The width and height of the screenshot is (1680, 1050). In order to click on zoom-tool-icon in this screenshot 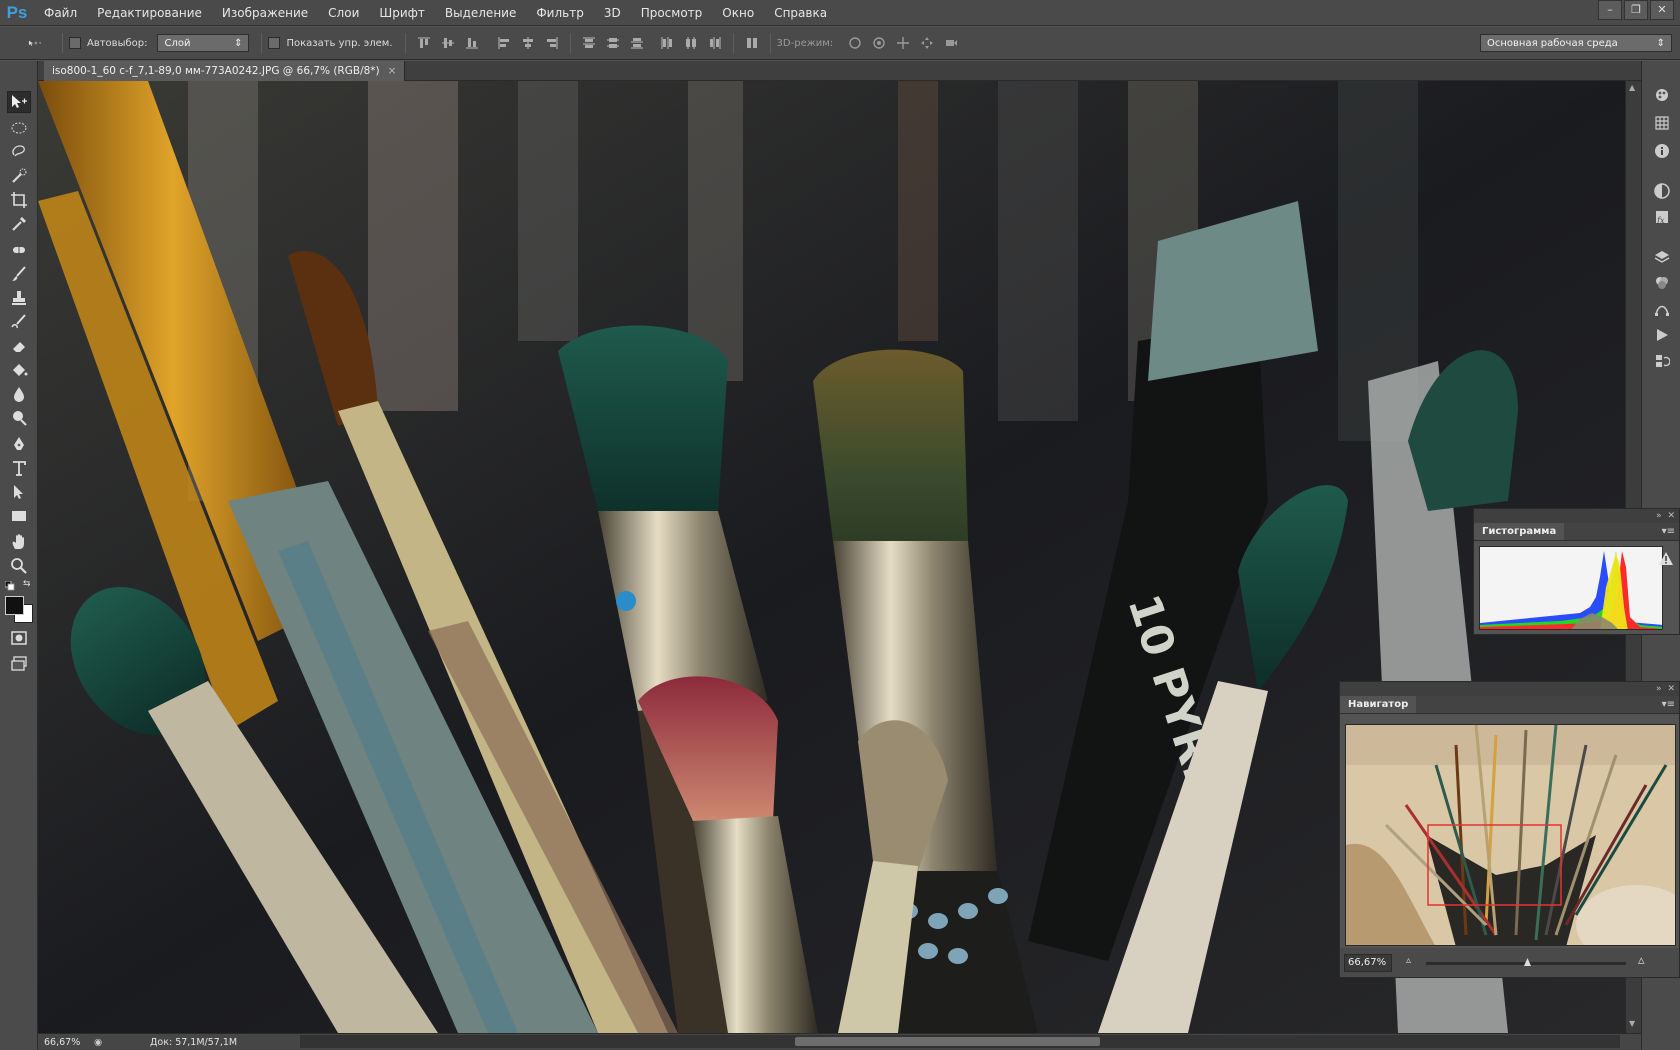, I will do `click(19, 566)`.